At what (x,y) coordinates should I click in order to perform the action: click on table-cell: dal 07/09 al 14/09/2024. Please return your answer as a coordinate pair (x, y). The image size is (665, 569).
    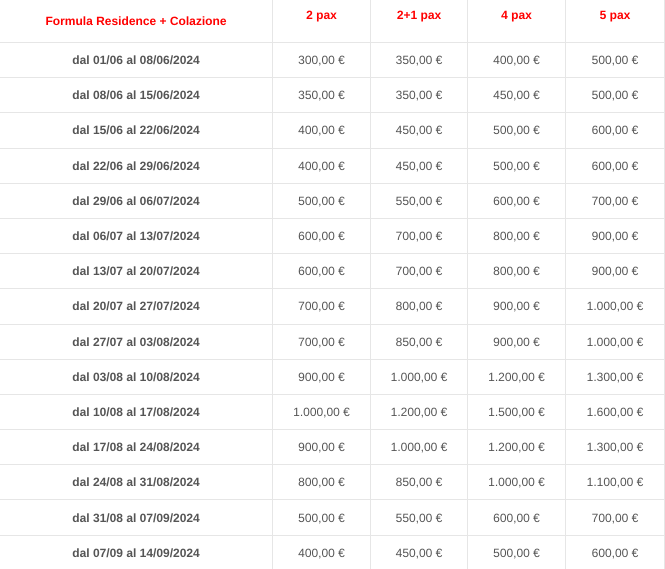
    Looking at the image, I should click on (136, 552).